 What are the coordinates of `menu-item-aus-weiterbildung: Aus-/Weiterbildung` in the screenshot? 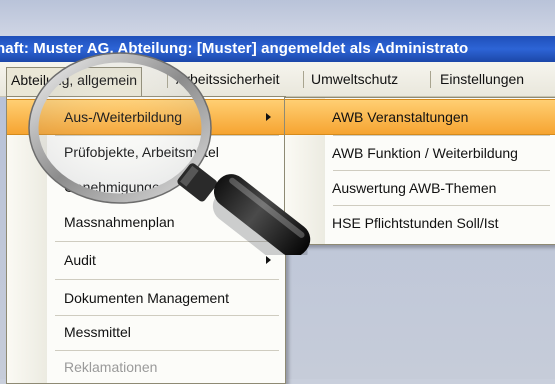 It's located at (146, 117).